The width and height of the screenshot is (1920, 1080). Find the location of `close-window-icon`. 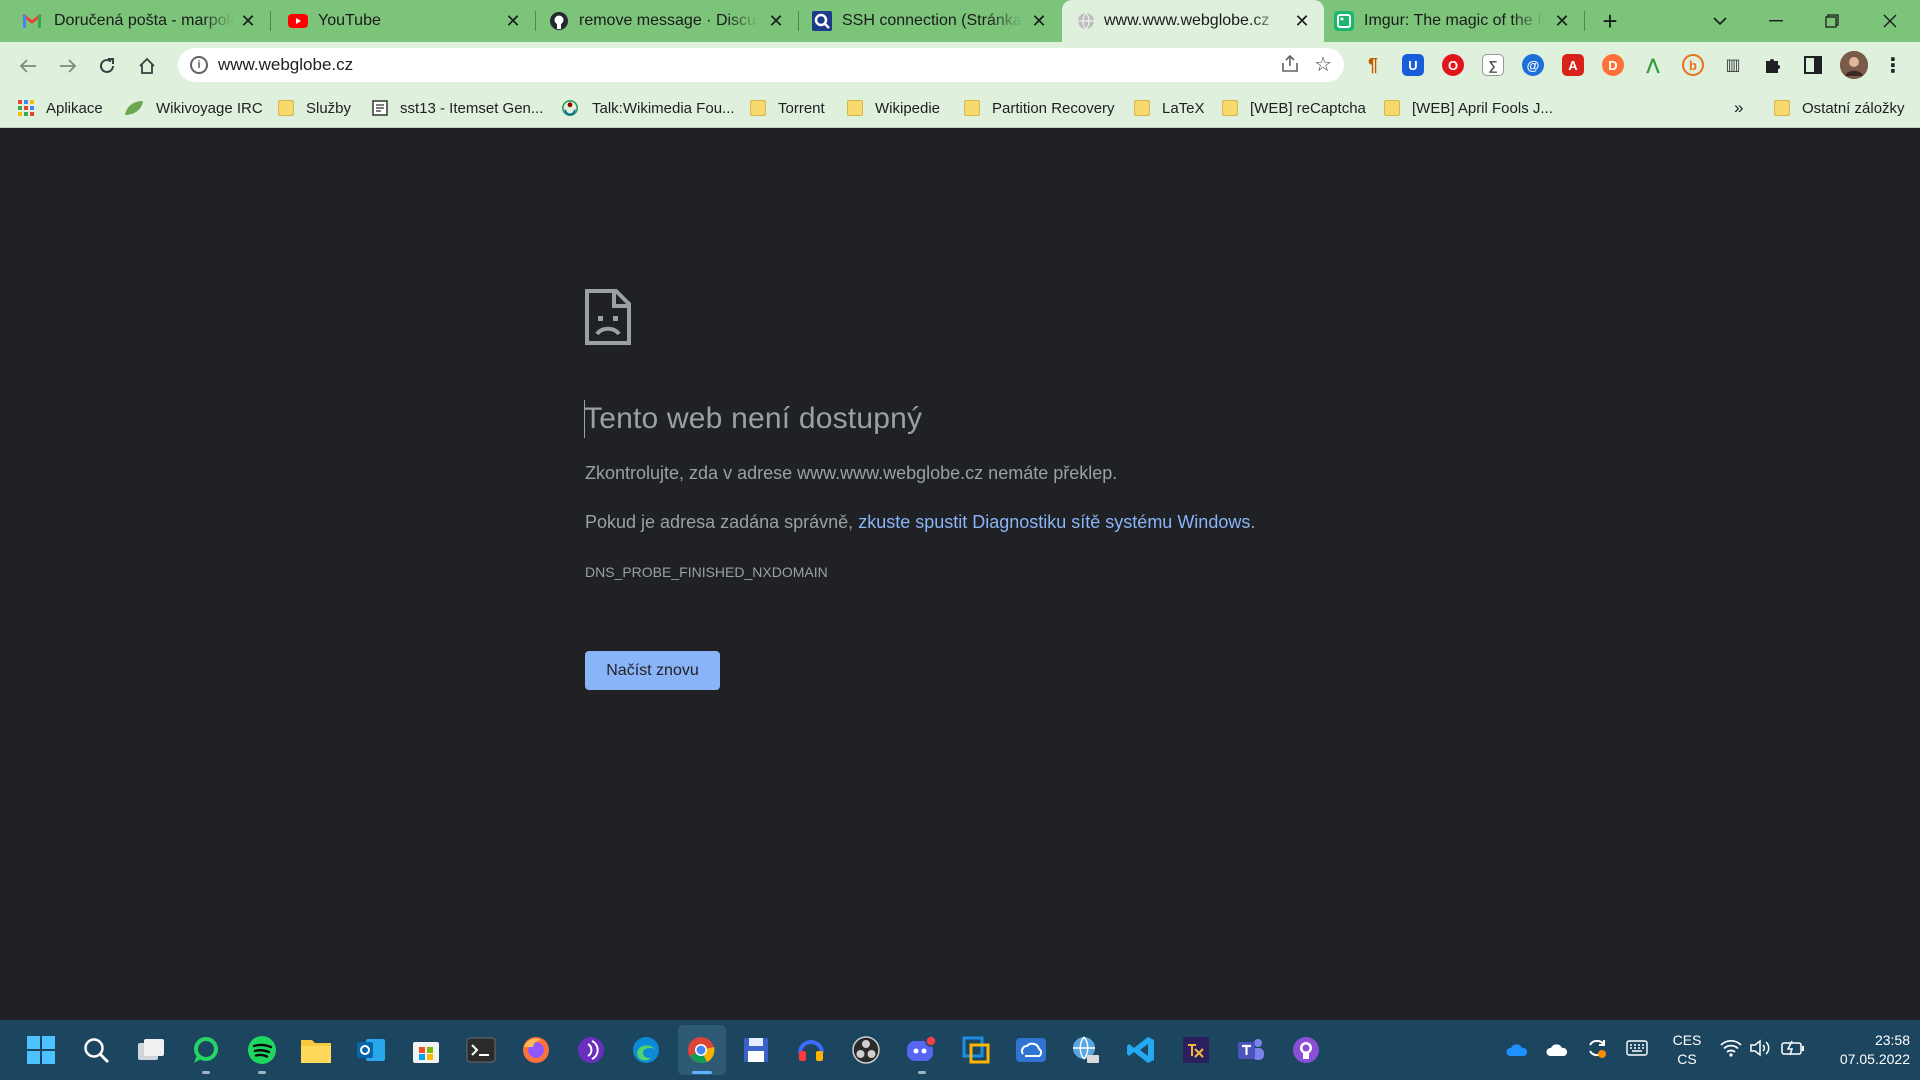

close-window-icon is located at coordinates (1890, 21).